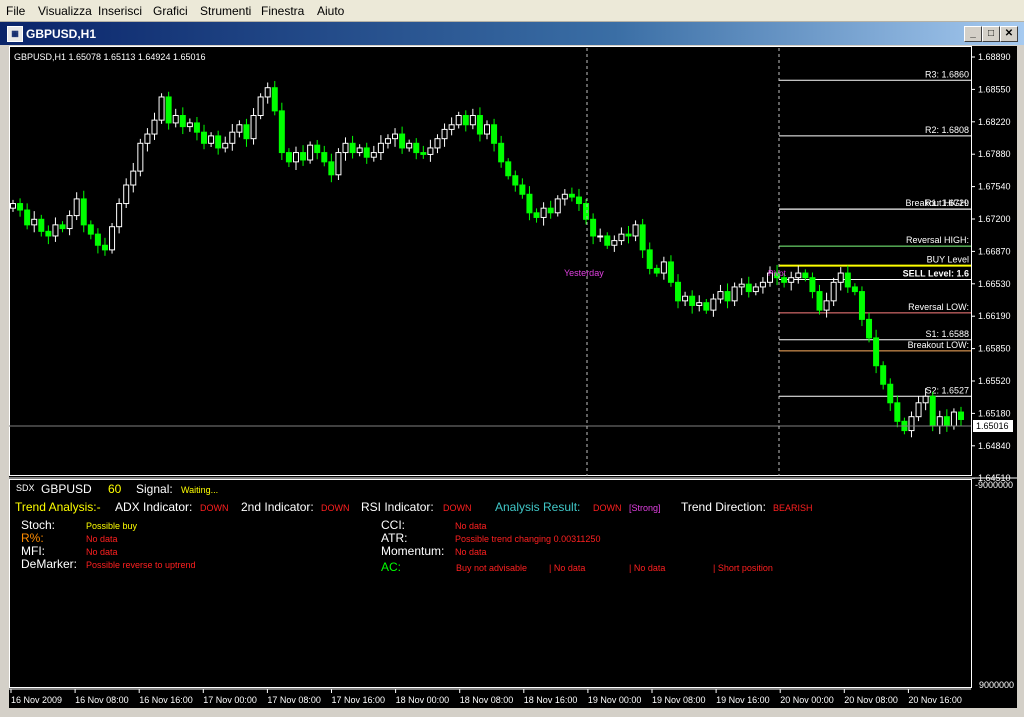 The height and width of the screenshot is (717, 1024). I want to click on price-tick-label: 1.66190, so click(994, 316).